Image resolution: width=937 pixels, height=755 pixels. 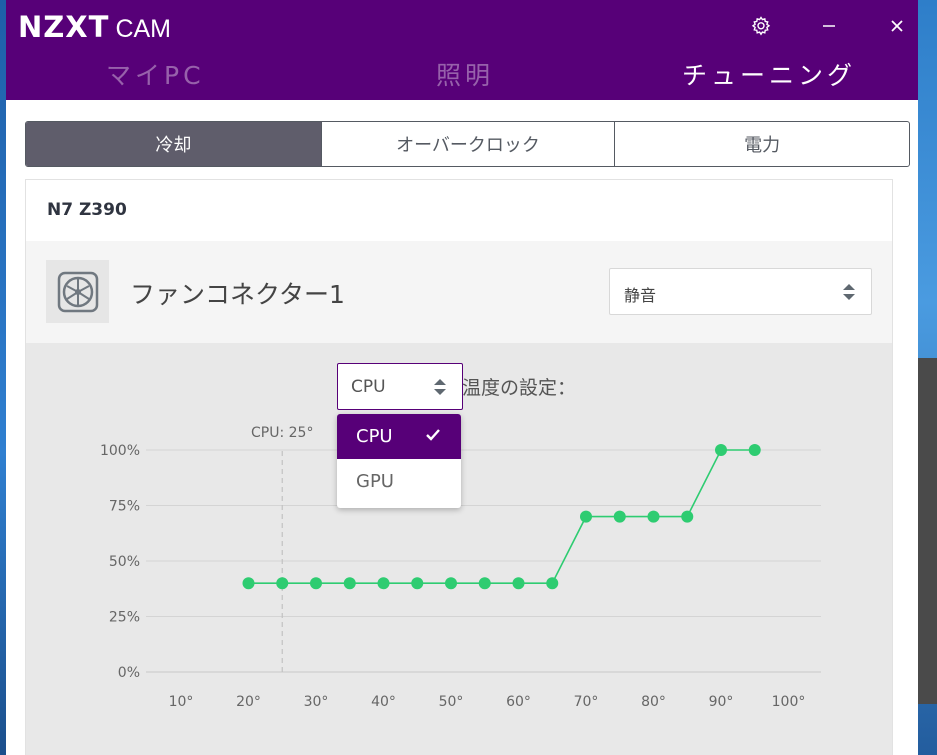 I want to click on logo-brand: NZXT, so click(x=64, y=27).